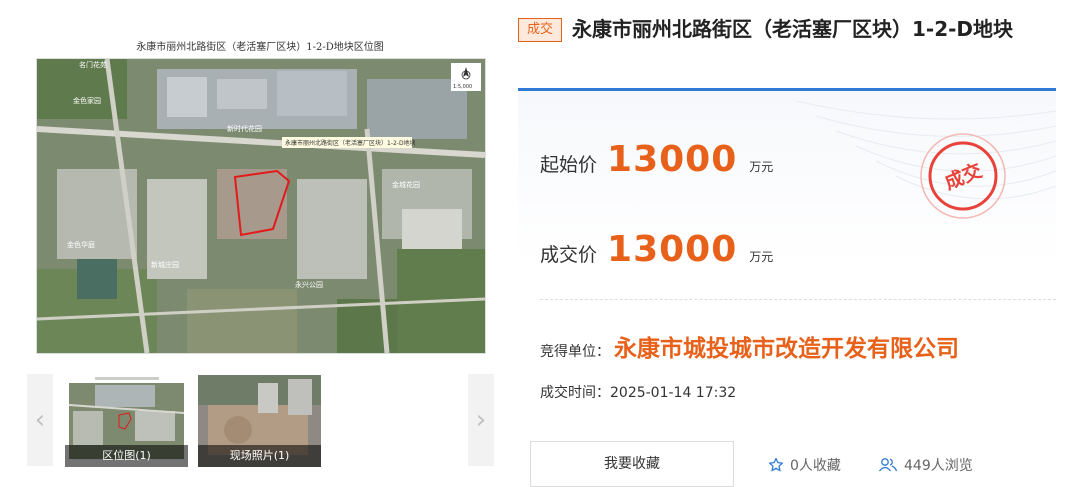 Image resolution: width=1080 pixels, height=487 pixels. What do you see at coordinates (350, 143) in the screenshot?
I see `map-overlay-label: 永康市丽州北路街区（老活塞厂区块）1-2-D地块` at bounding box center [350, 143].